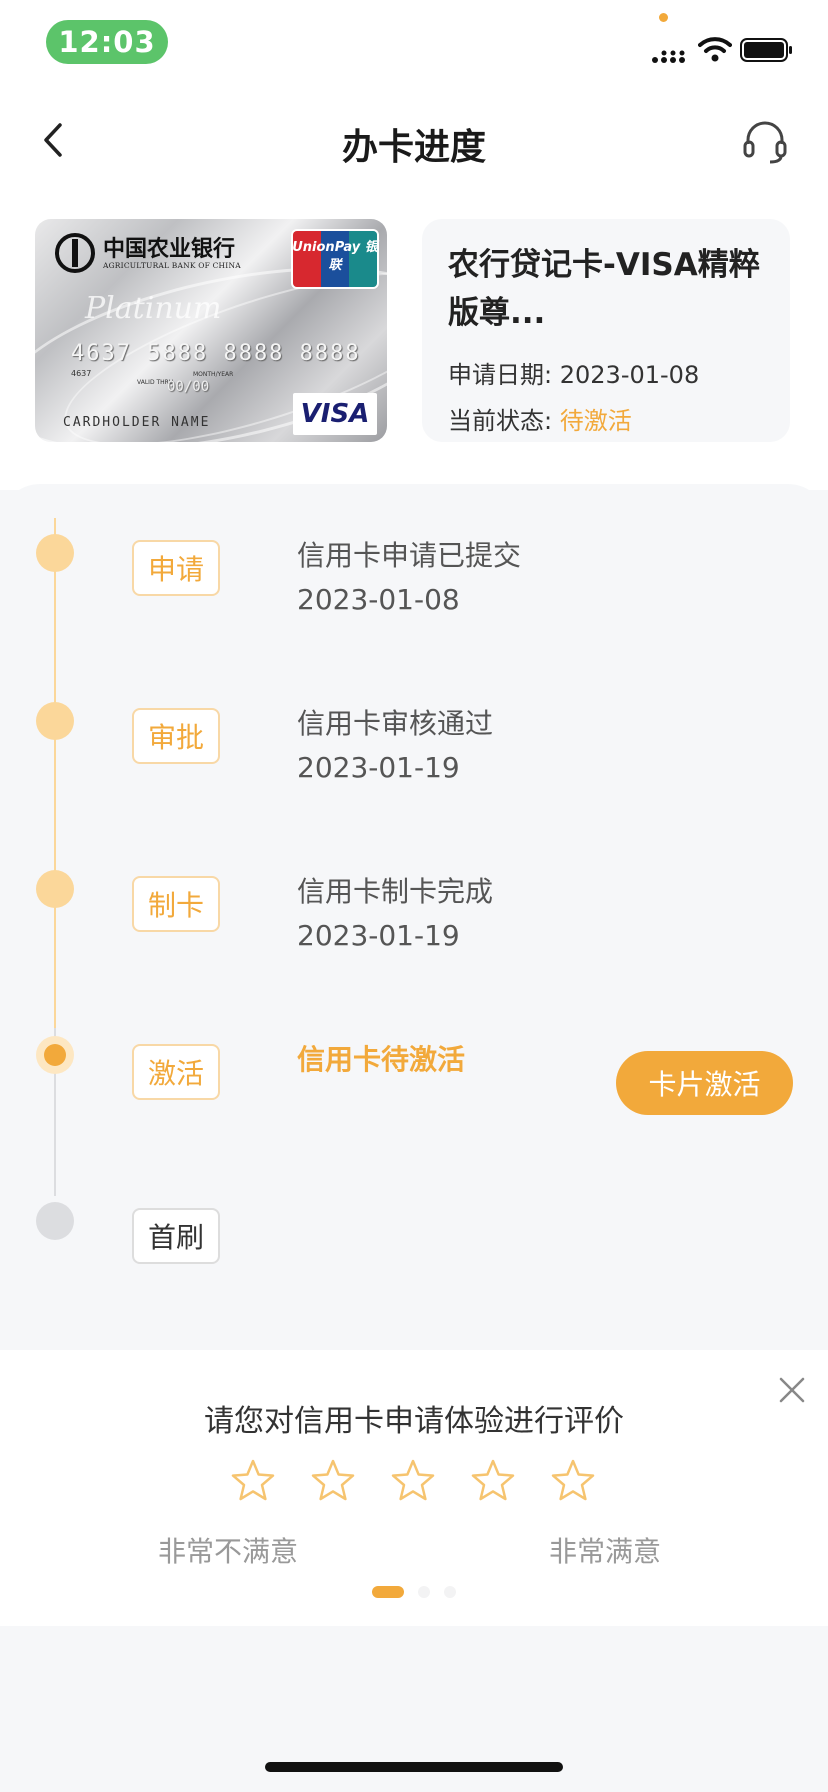 Image resolution: width=828 pixels, height=1792 pixels. What do you see at coordinates (765, 141) in the screenshot?
I see `customer-service-headset-icon` at bounding box center [765, 141].